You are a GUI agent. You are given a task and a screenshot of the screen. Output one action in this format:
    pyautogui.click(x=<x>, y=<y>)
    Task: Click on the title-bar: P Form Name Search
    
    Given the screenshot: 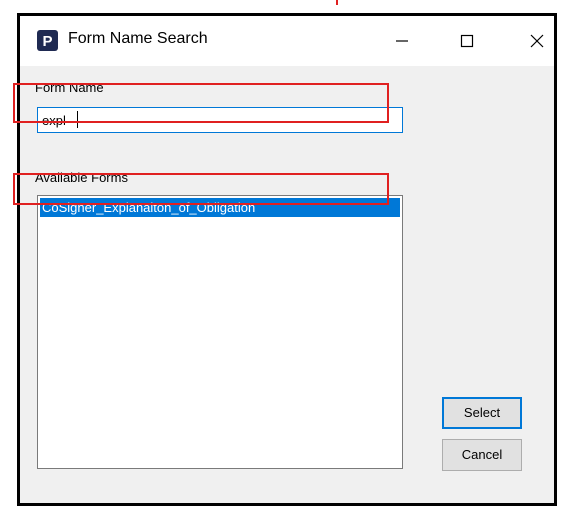 What is the action you would take?
    pyautogui.click(x=287, y=41)
    